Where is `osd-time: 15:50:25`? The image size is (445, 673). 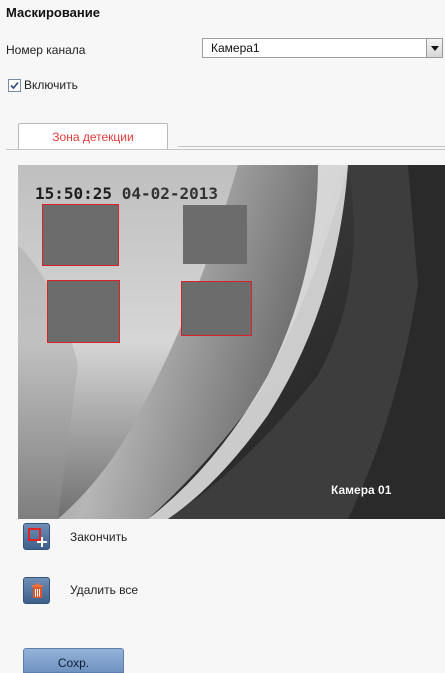
osd-time: 15:50:25 is located at coordinates (78, 193).